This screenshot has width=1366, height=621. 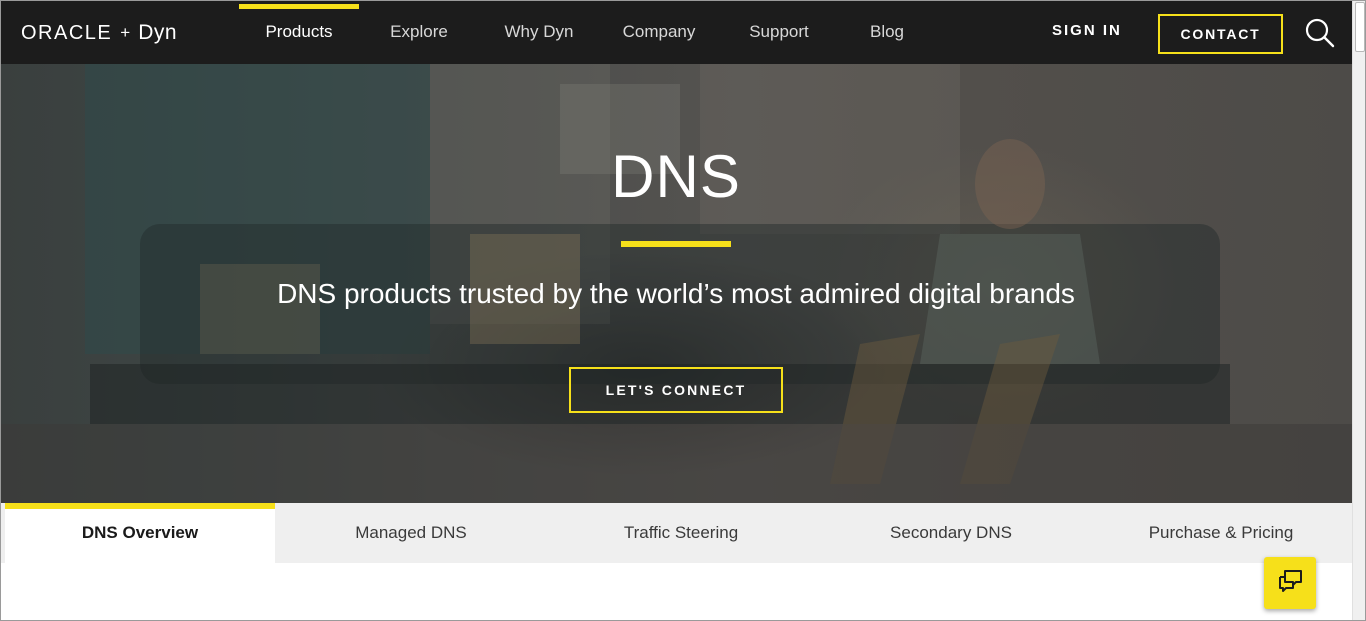 What do you see at coordinates (1221, 533) in the screenshot?
I see `tab-purchase-pricing: Purchase & Pricing` at bounding box center [1221, 533].